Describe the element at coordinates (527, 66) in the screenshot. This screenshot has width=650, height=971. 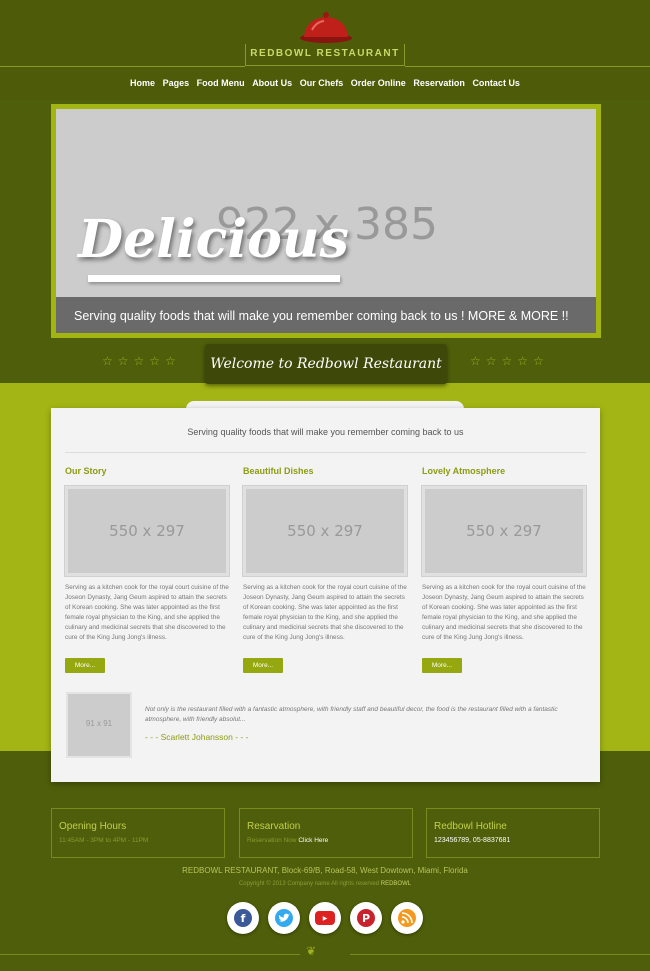
I see `header-divider-right` at that location.